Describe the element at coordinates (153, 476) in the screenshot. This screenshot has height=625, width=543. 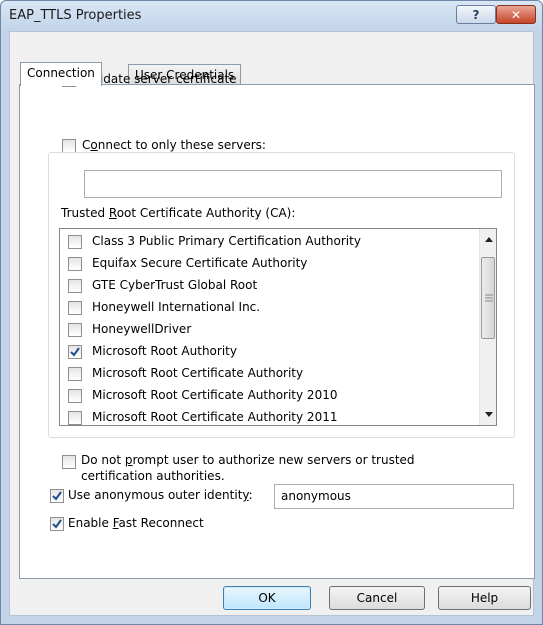
I see `no-prompt-label-line2: certification authorities.` at that location.